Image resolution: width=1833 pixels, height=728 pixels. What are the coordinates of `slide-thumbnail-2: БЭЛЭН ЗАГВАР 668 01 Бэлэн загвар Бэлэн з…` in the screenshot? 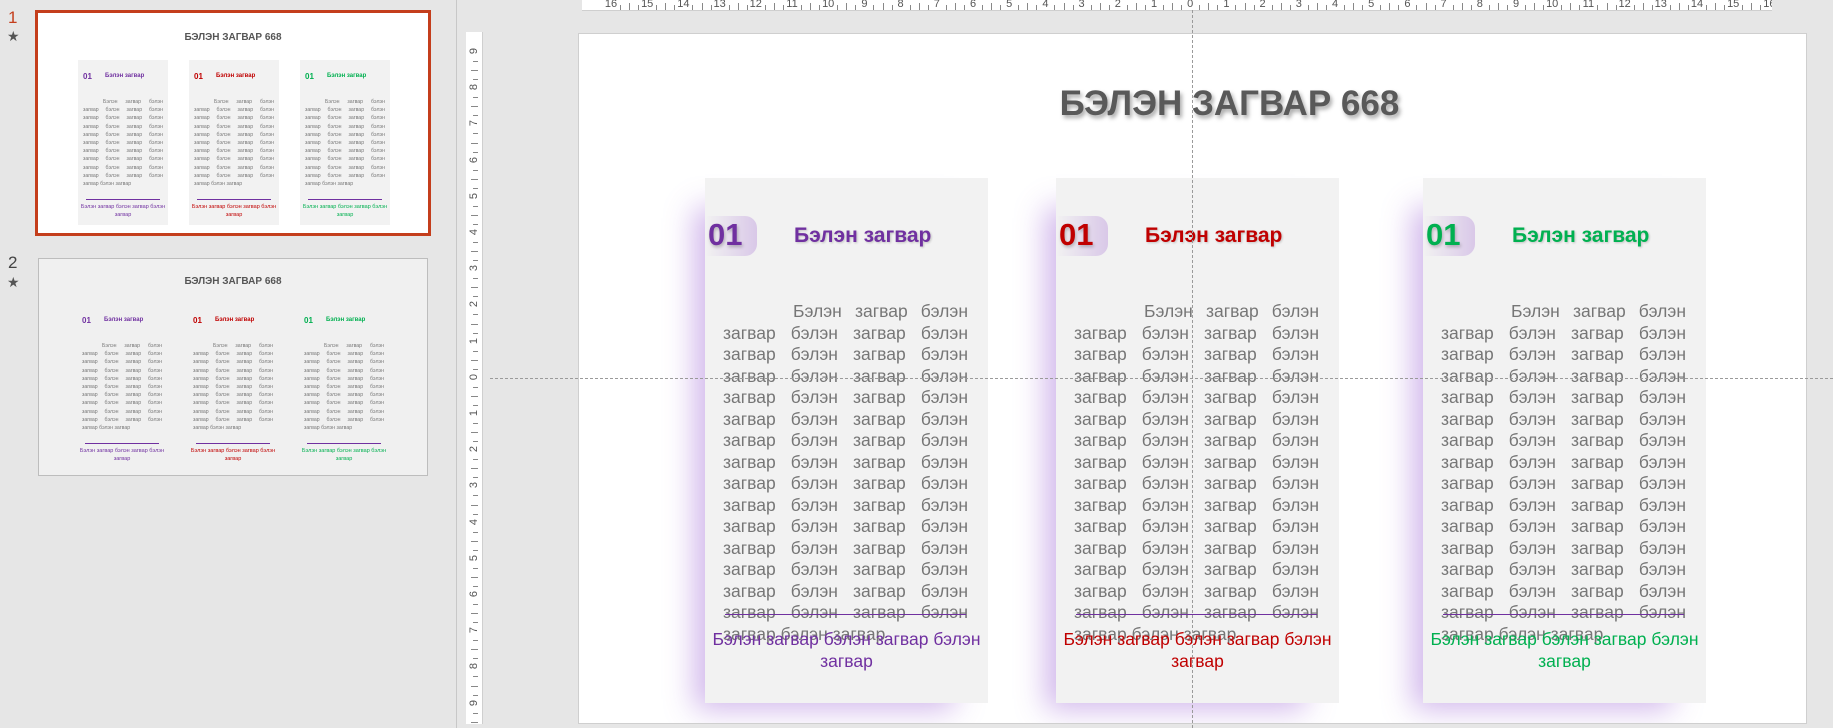 It's located at (233, 367).